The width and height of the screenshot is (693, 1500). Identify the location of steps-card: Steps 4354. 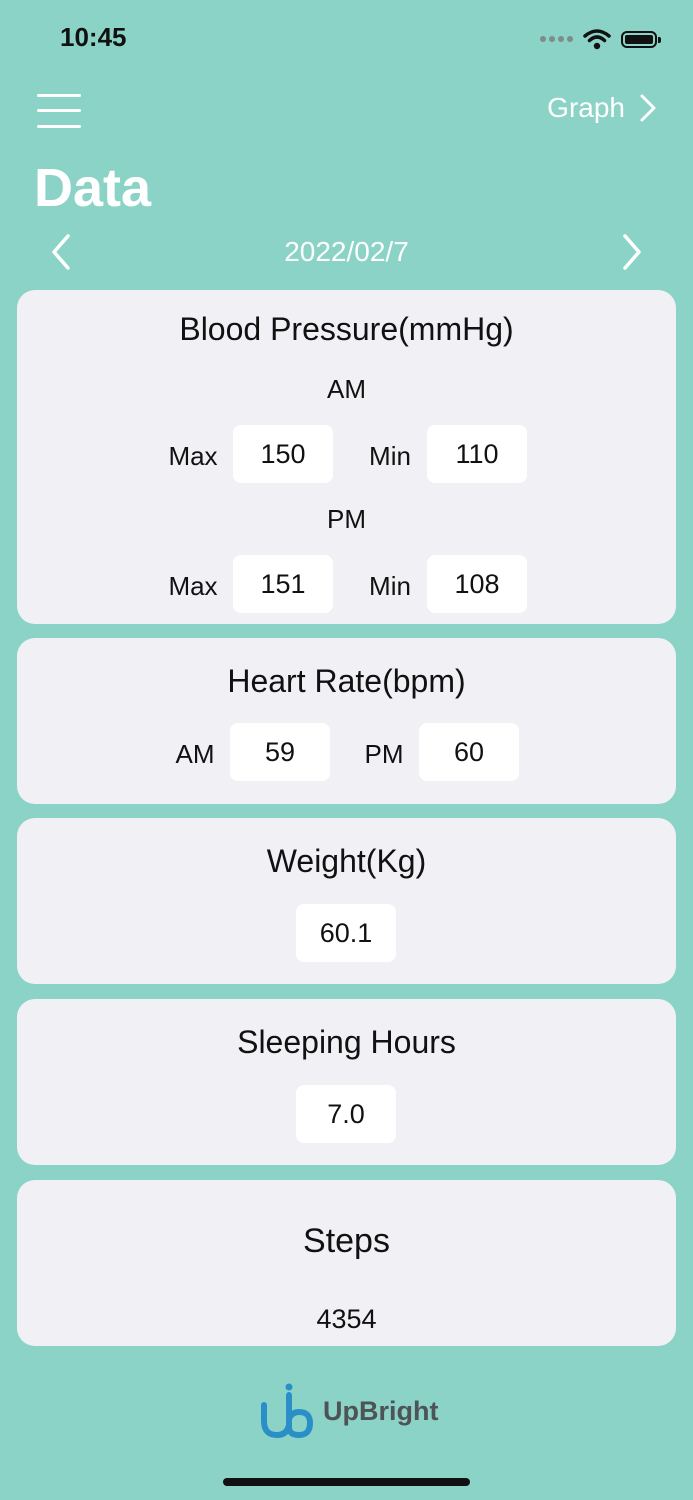
(346, 1263).